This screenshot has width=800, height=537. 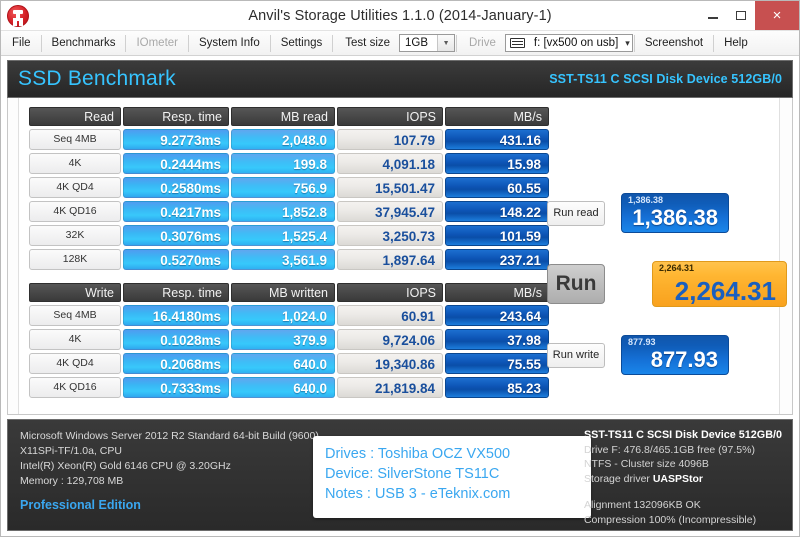 I want to click on table-row: 128K 0.5270ms 3,561.9 1,897.64 237.21, so click(x=289, y=259).